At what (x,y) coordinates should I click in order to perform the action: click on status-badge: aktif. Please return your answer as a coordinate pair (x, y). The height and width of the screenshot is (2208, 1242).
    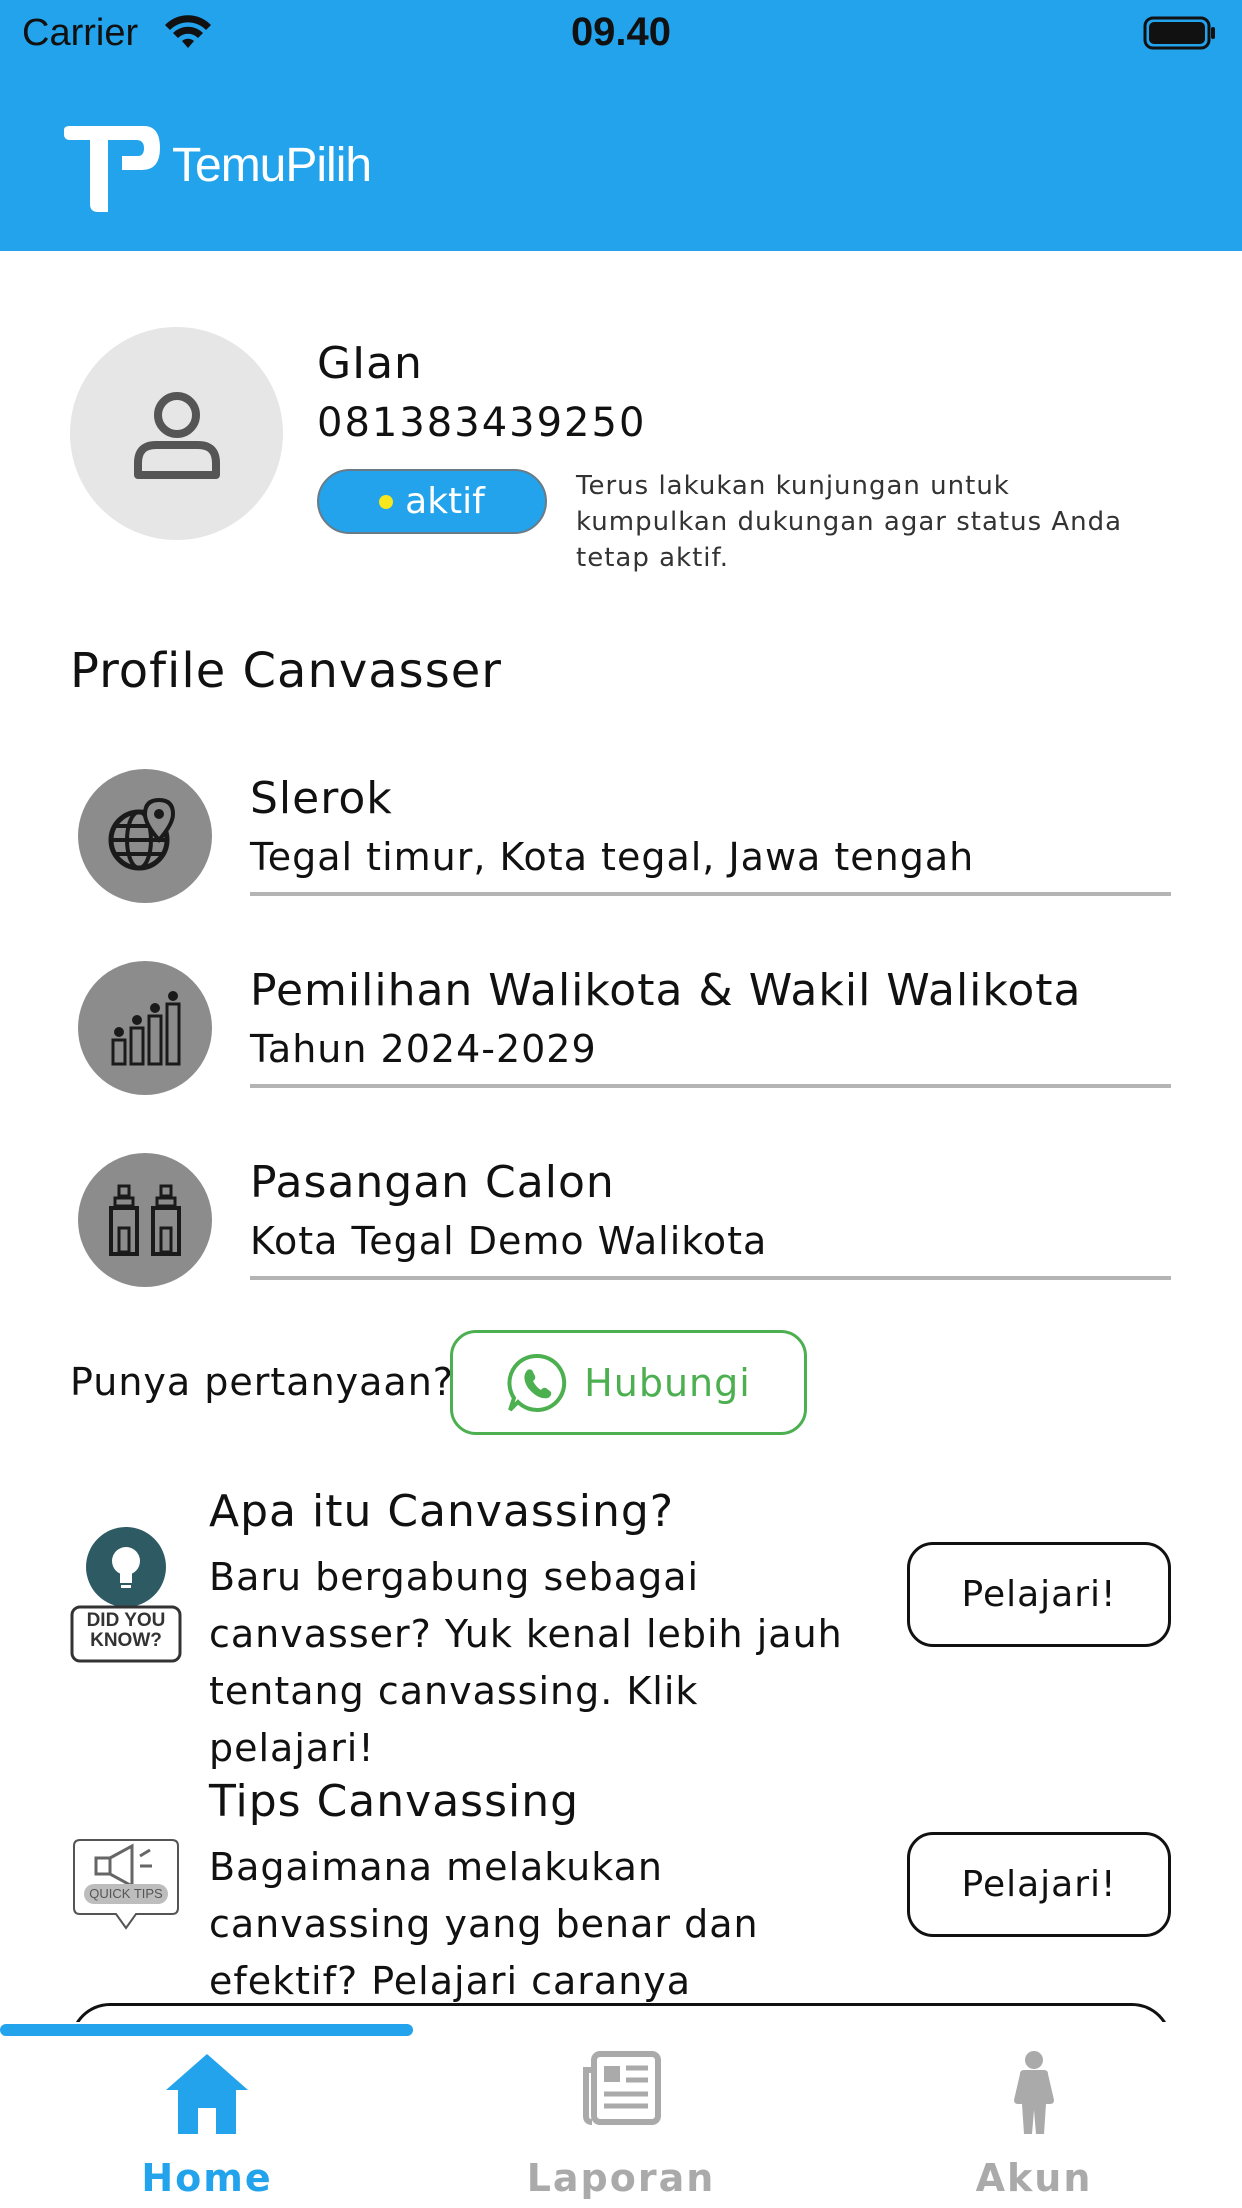
    Looking at the image, I should click on (432, 501).